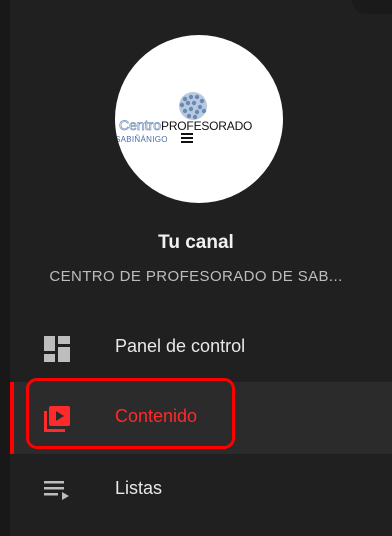 Image resolution: width=392 pixels, height=536 pixels. What do you see at coordinates (130, 413) in the screenshot?
I see `highlight-annotation` at bounding box center [130, 413].